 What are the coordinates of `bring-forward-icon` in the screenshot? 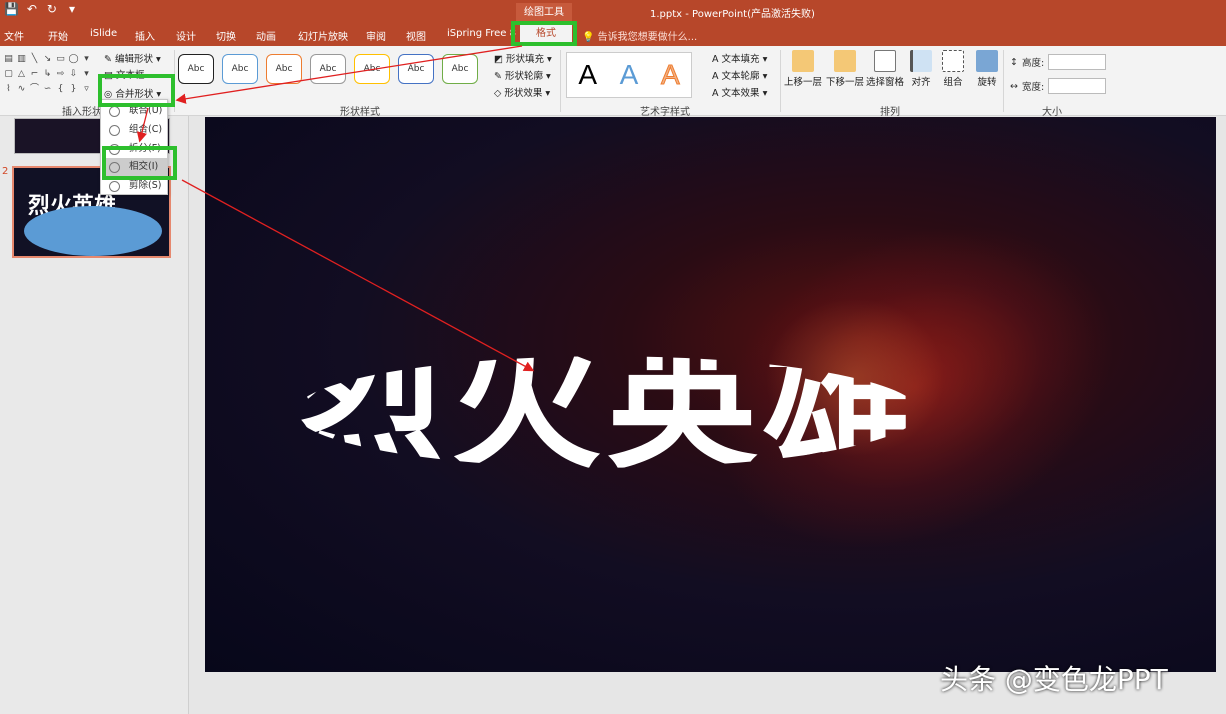 It's located at (803, 61).